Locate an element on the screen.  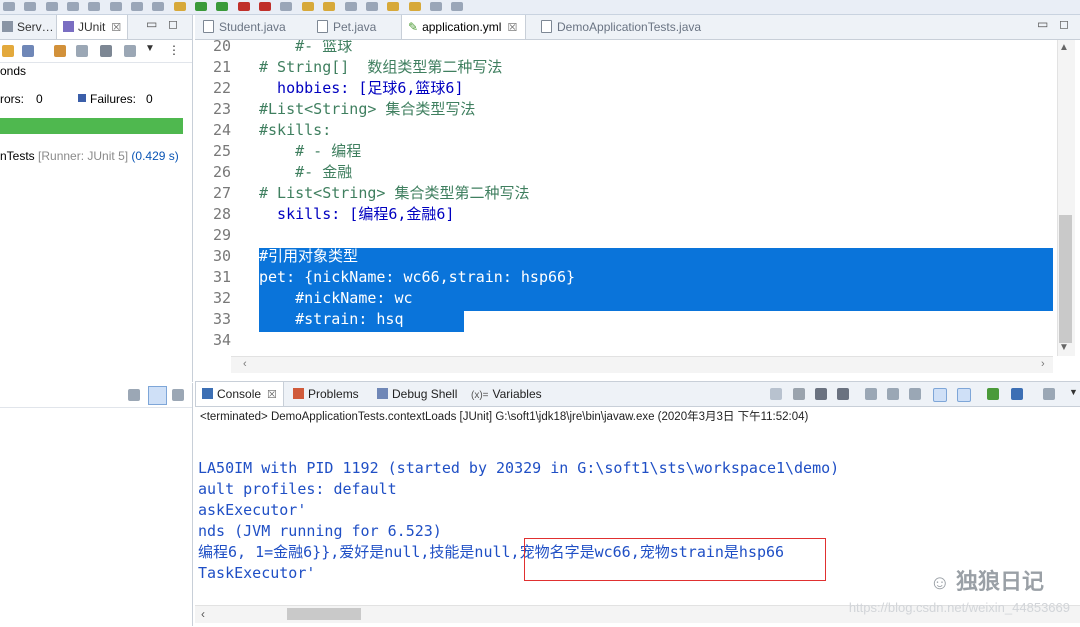
new-icon is located at coordinates (307, 6).